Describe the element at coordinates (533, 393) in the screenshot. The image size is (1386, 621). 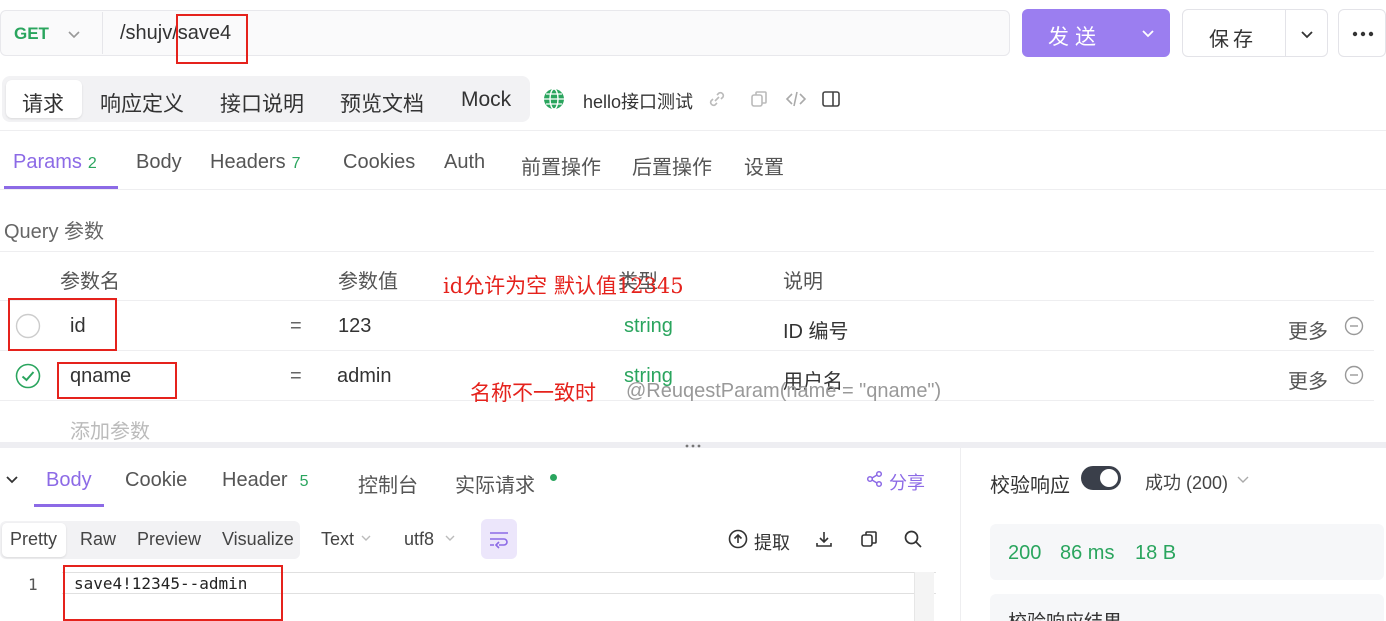
I see `annotation-name-mismatch: 名称不一致时` at that location.